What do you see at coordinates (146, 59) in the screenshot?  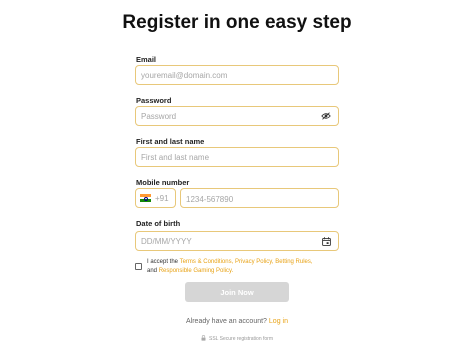 I see `email-label: Email` at bounding box center [146, 59].